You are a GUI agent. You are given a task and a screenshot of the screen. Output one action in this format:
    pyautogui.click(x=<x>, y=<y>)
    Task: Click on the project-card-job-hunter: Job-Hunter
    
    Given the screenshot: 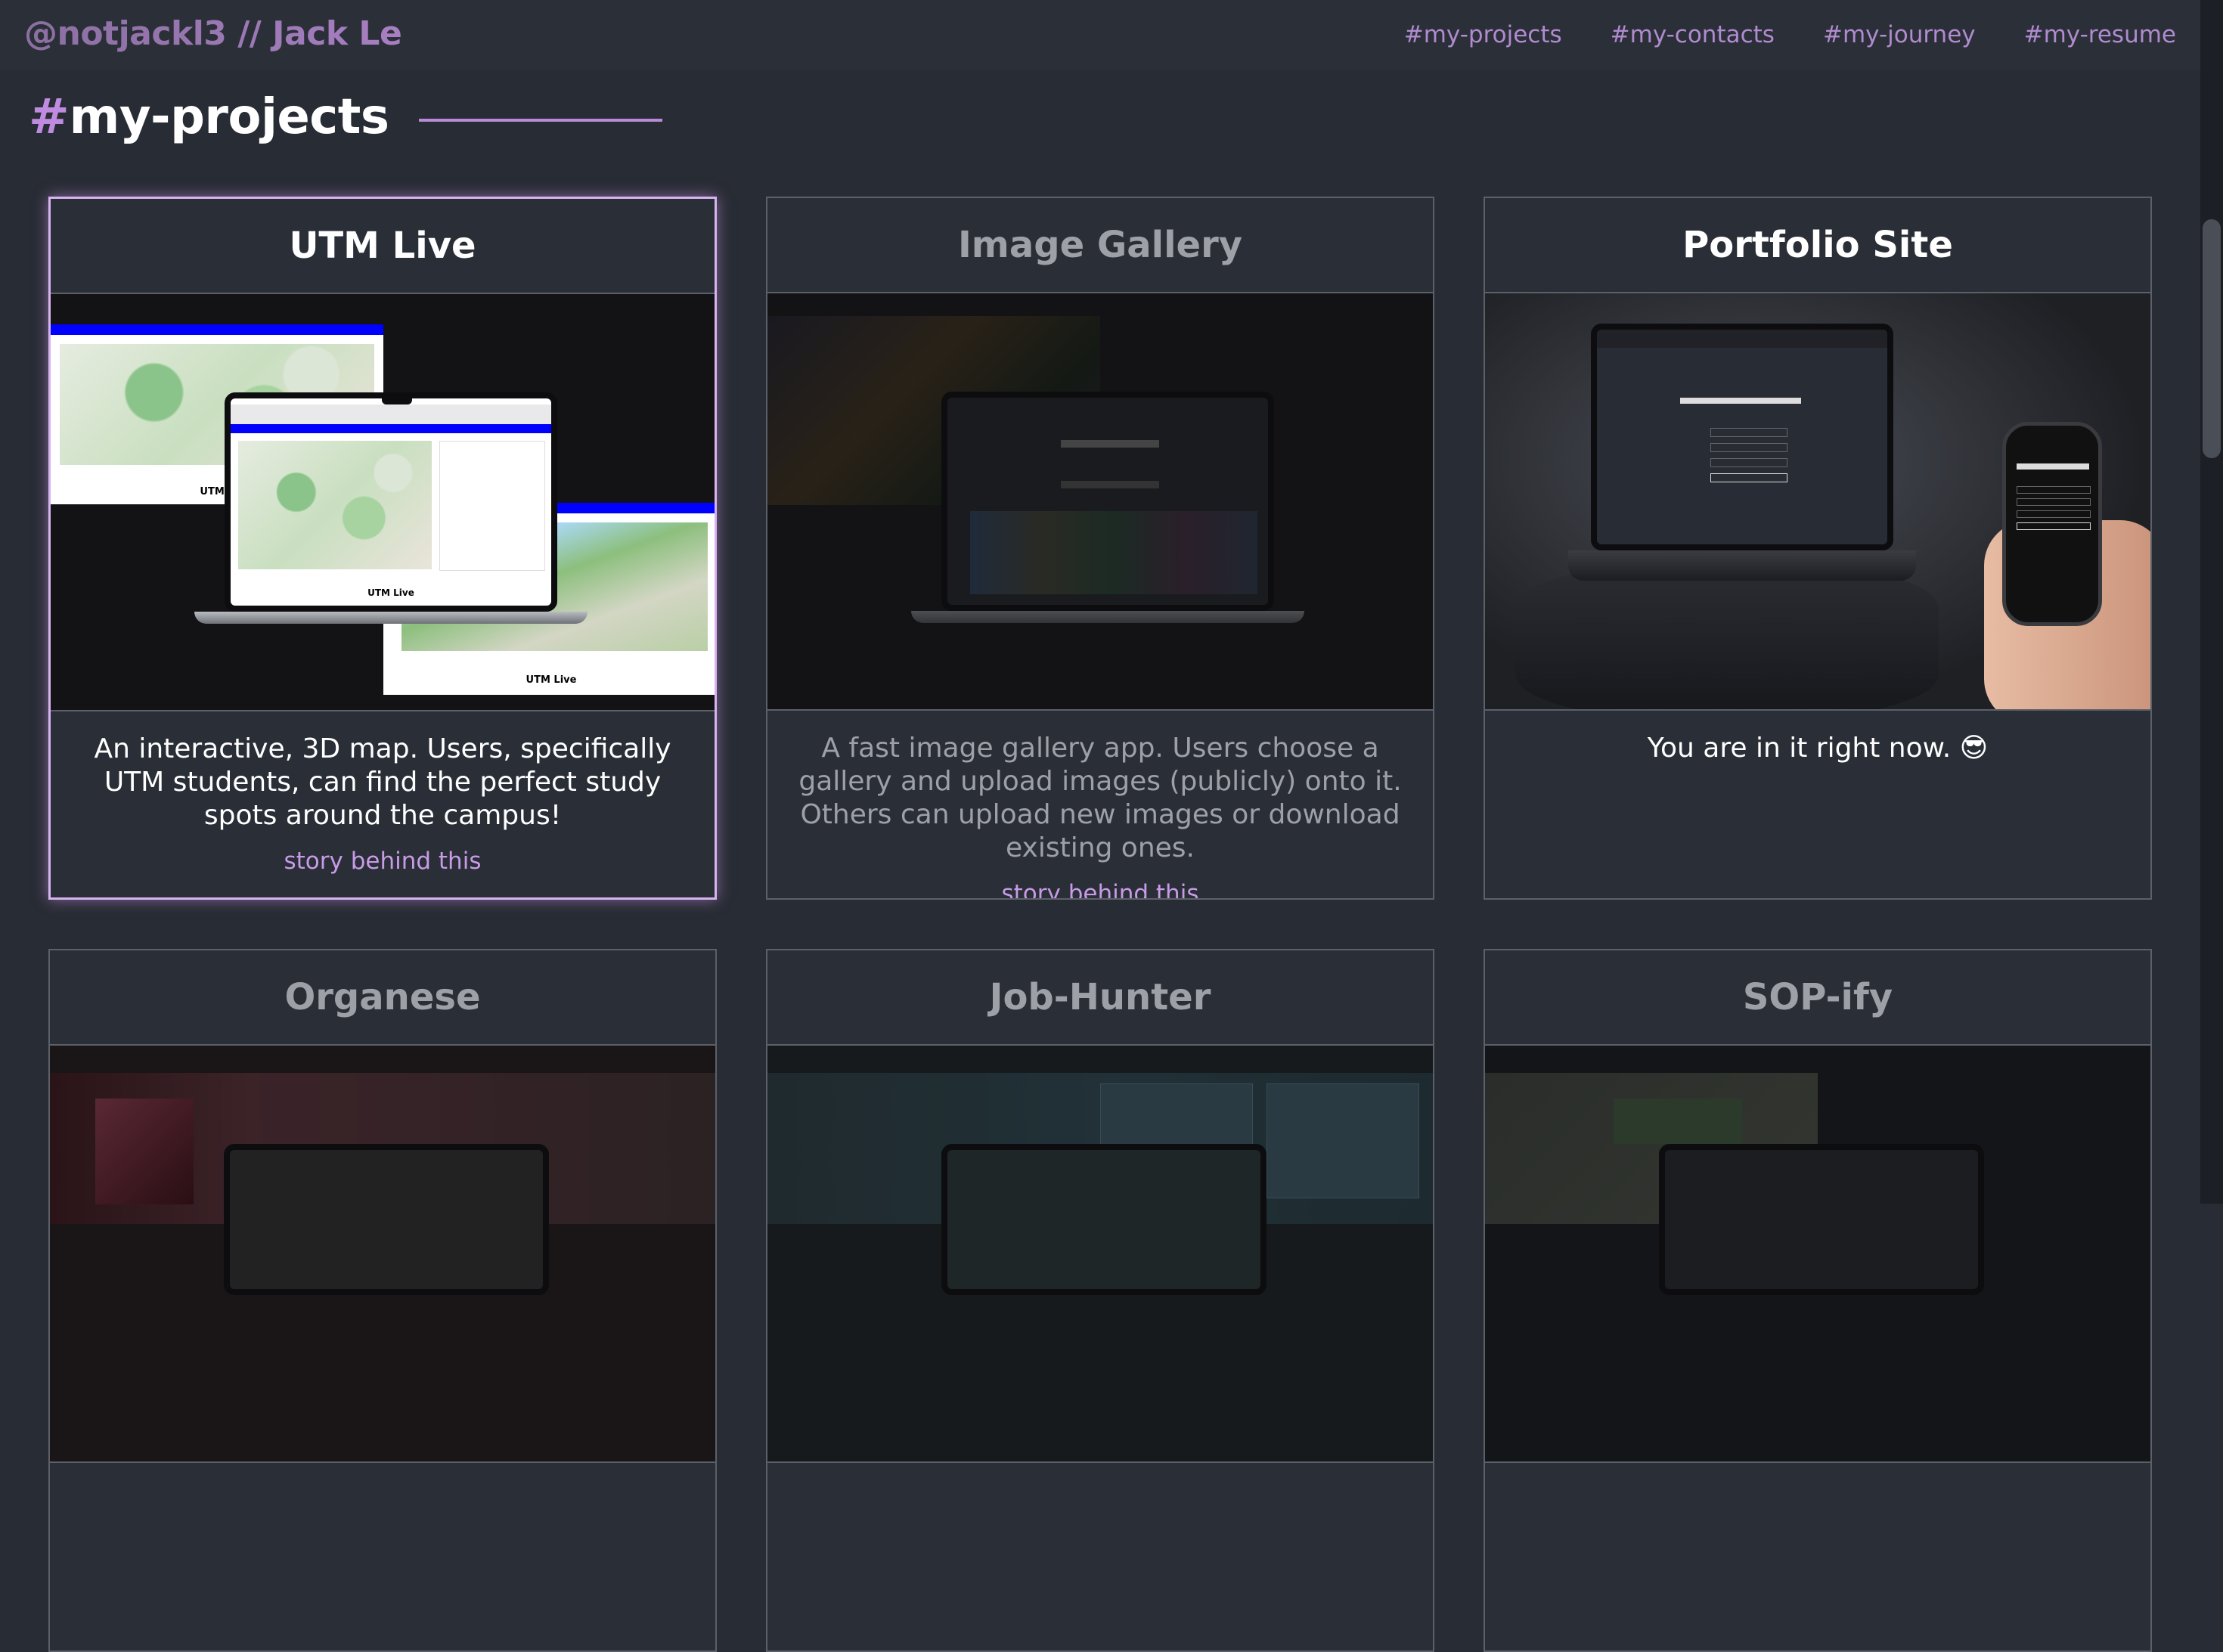 What is the action you would take?
    pyautogui.click(x=1100, y=1301)
    